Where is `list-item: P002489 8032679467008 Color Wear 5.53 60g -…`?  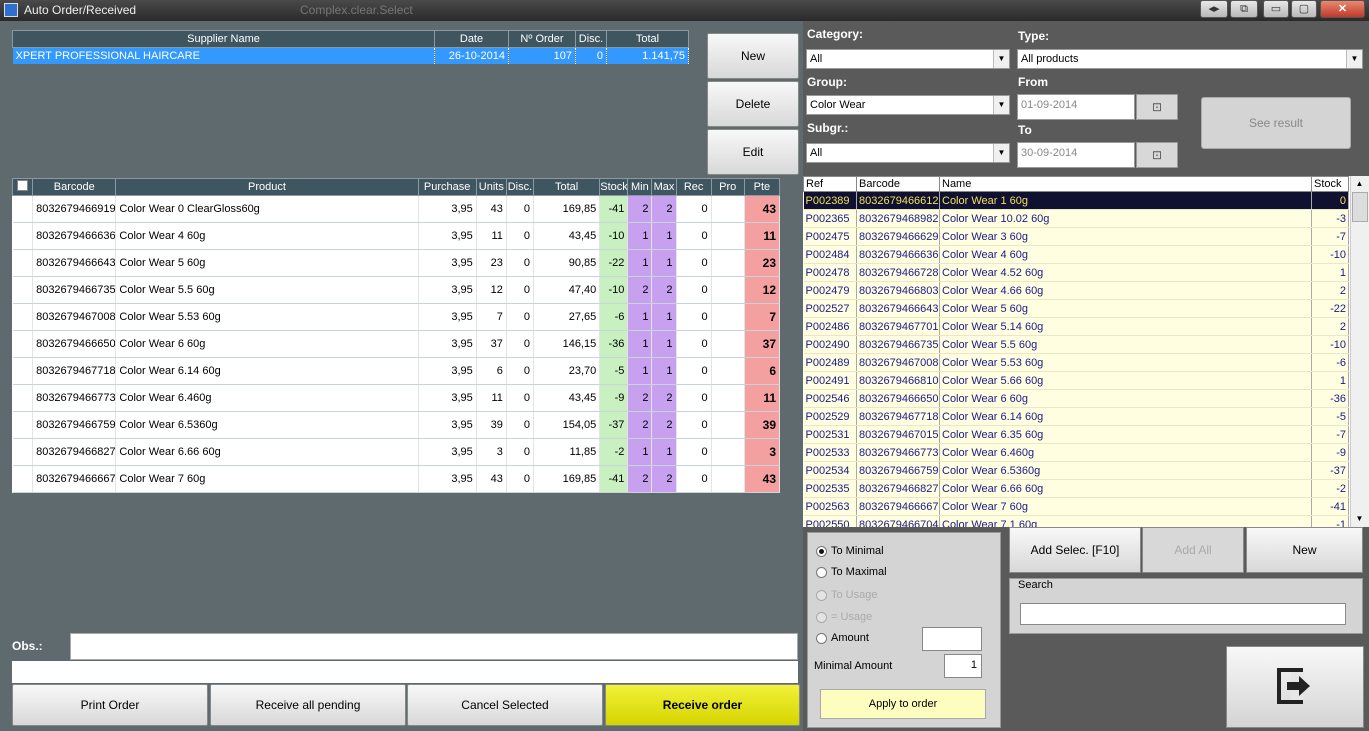
list-item: P002489 8032679467008 Color Wear 5.53 60g -… is located at coordinates (1076, 362).